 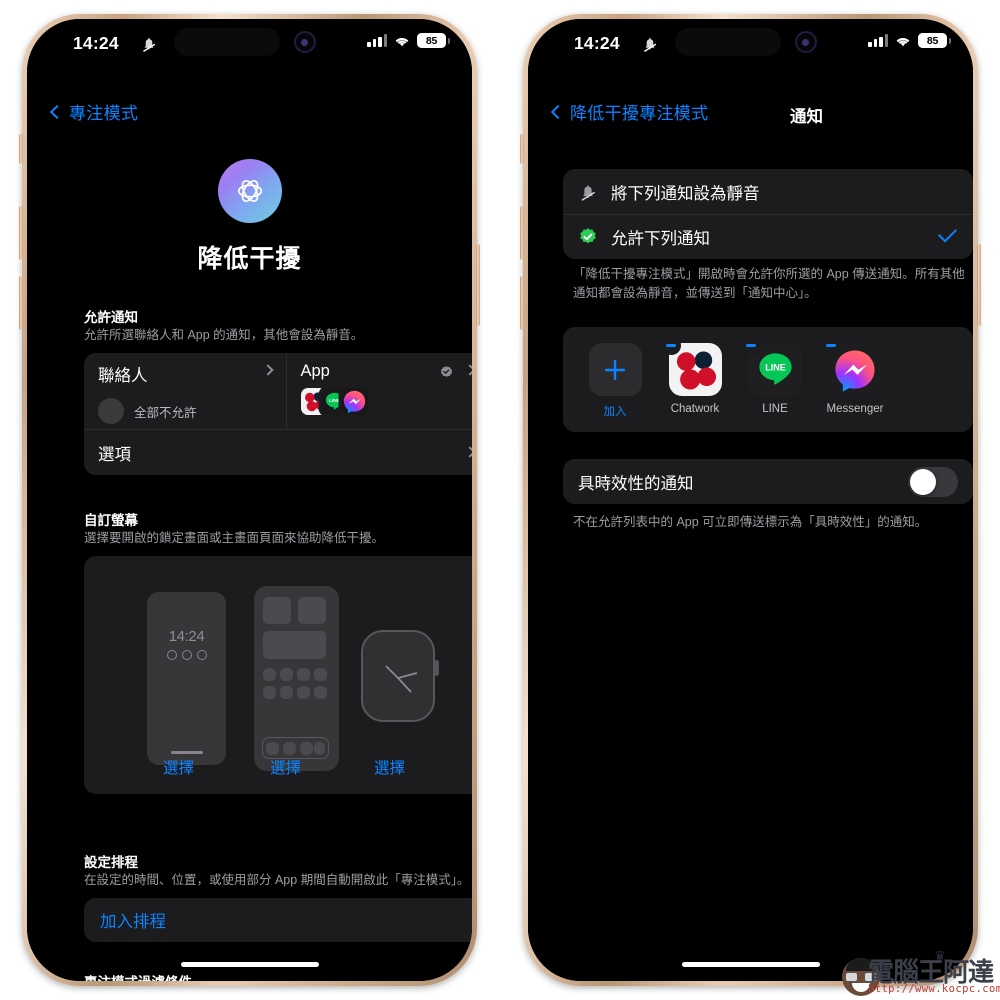 I want to click on custom-screens-card: 14:24 選擇 選擇 選擇, so click(x=278, y=675).